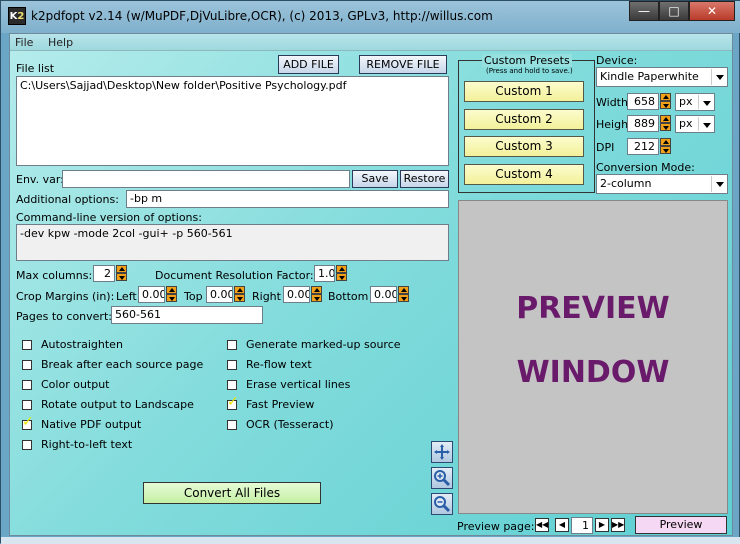 This screenshot has width=740, height=544. Describe the element at coordinates (27, 385) in the screenshot. I see `color-output-checkbox` at that location.